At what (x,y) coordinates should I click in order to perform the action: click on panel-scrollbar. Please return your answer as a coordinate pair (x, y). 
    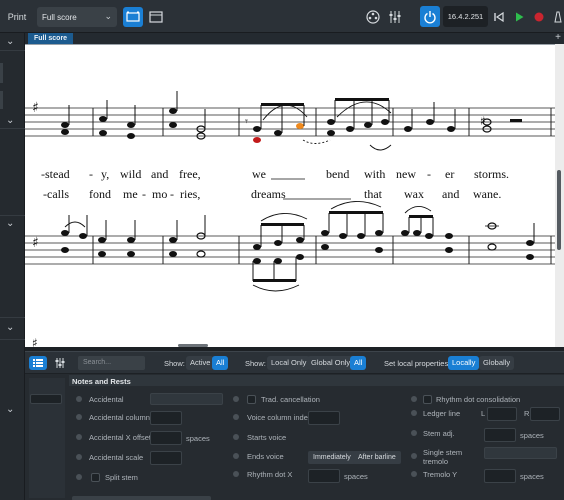
    Looking at the image, I should click on (141, 498).